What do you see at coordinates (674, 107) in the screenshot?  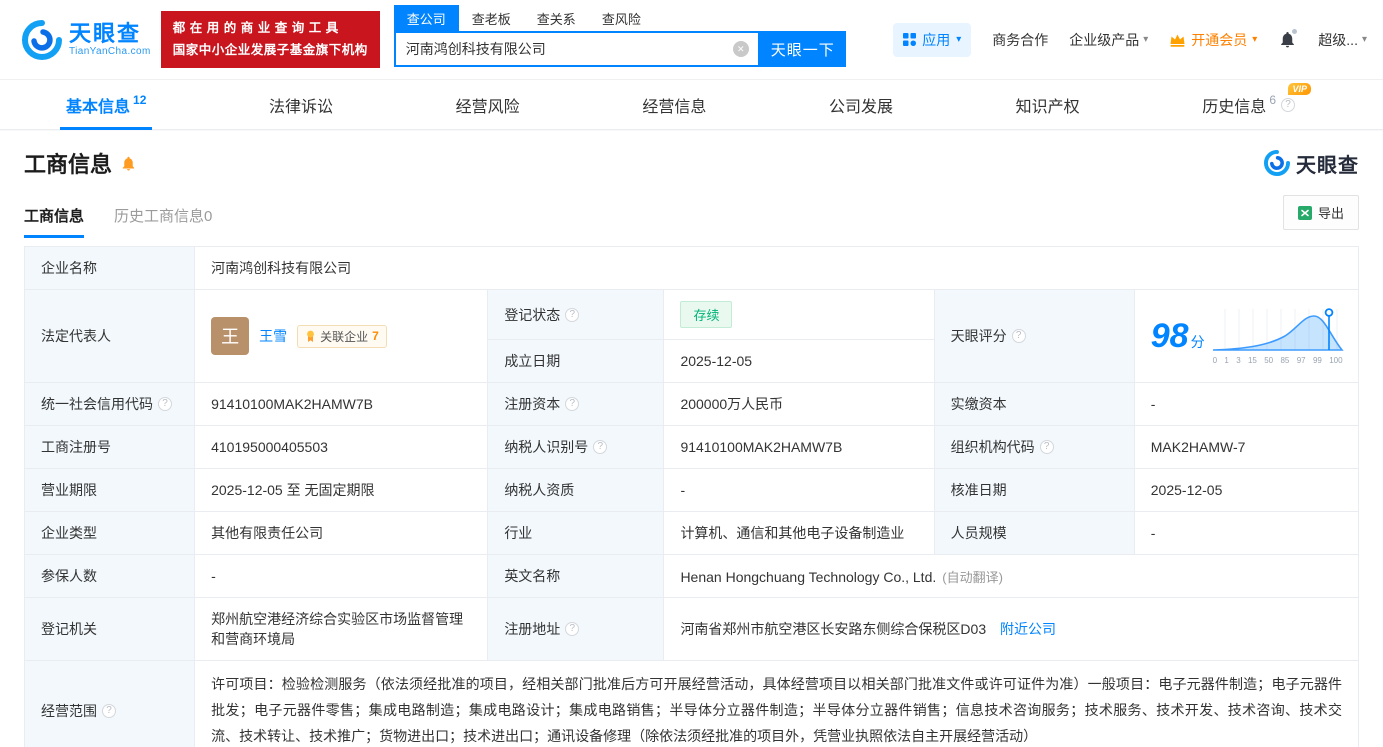 I see `nav-label: 经营信息` at bounding box center [674, 107].